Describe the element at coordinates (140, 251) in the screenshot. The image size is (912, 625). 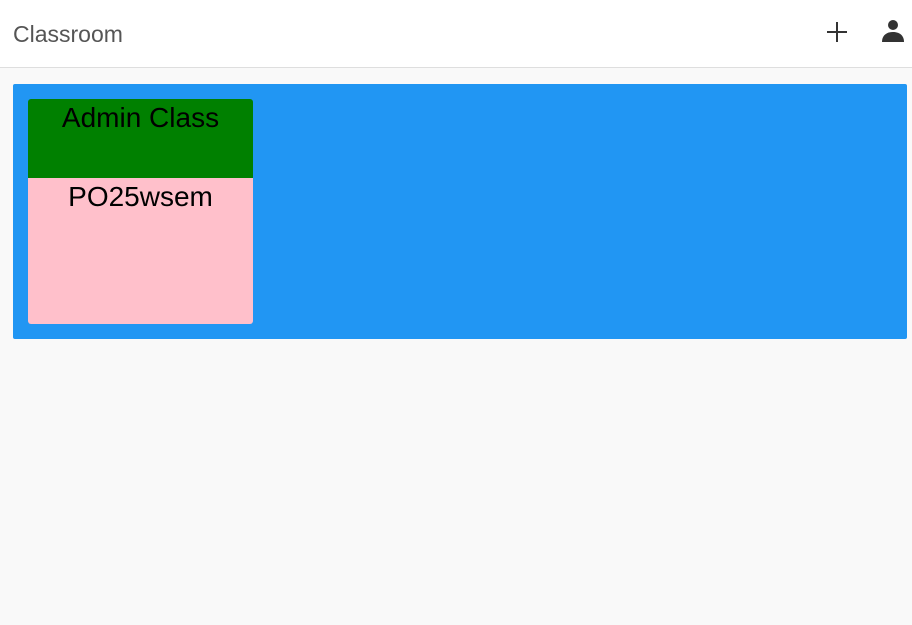
I see `class-card-body: PO25wsem` at that location.